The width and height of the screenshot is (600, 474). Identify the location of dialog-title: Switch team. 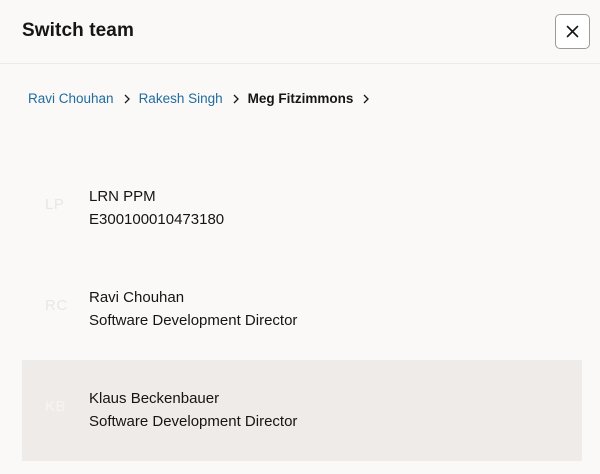
(78, 30).